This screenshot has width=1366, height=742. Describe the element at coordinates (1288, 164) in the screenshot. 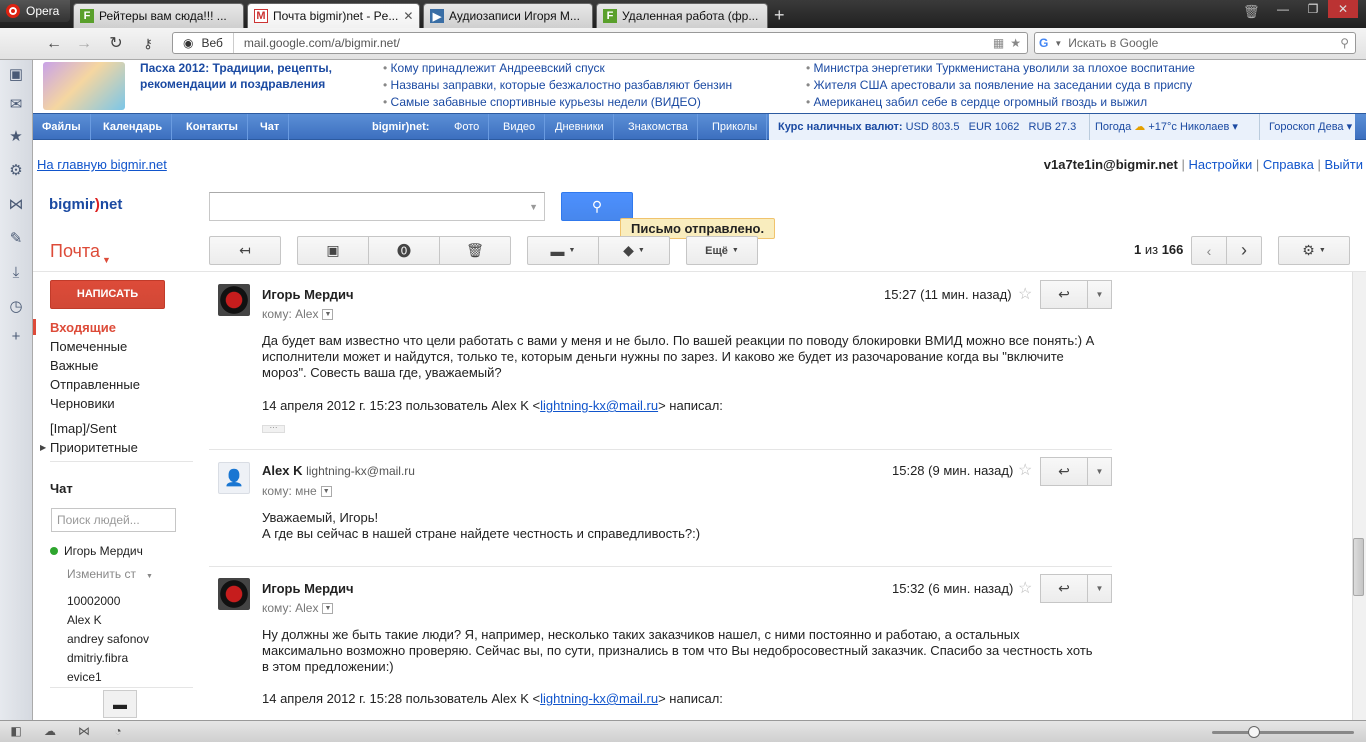

I see `help-link: Справка` at that location.